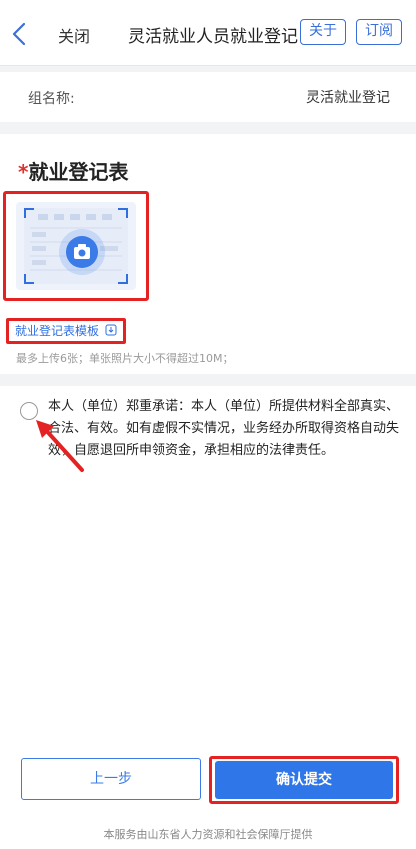 This screenshot has width=416, height=849. Describe the element at coordinates (82, 252) in the screenshot. I see `camera-icon` at that location.